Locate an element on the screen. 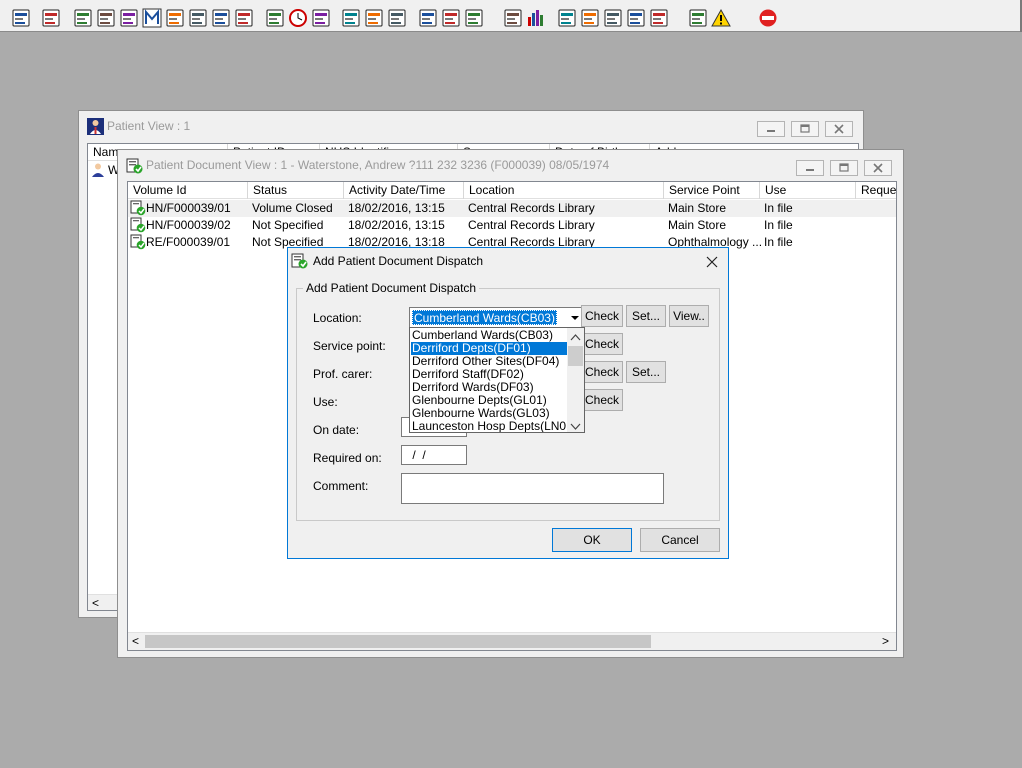 The height and width of the screenshot is (768, 1022). main-toolbar is located at coordinates (511, 16).